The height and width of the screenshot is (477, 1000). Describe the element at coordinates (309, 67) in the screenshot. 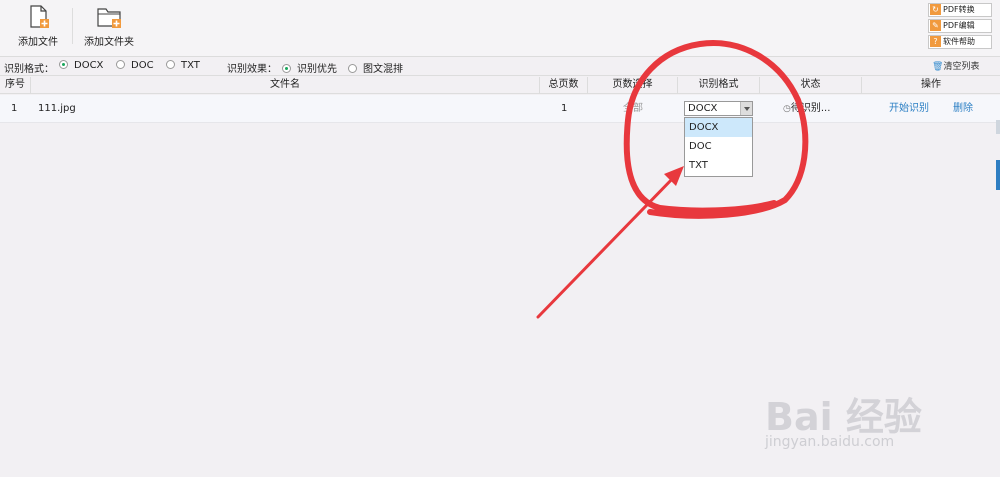

I see `effect-option-accuracy: 识别优先` at that location.